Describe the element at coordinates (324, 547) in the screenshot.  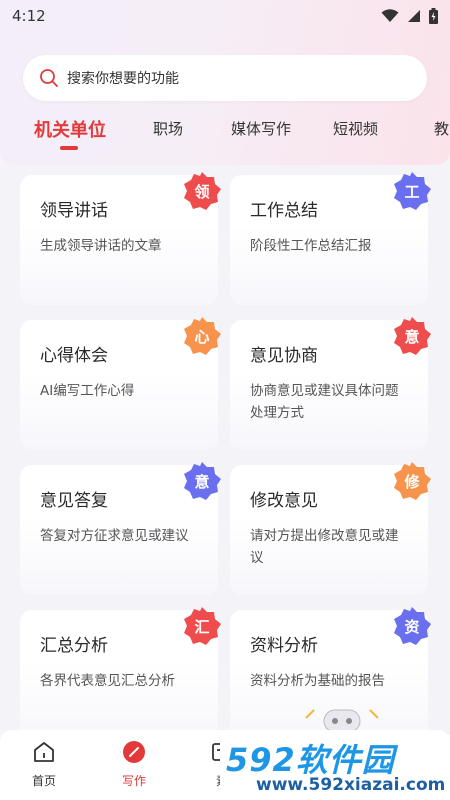
I see `card-description: 请对方提出修改意见或建议` at that location.